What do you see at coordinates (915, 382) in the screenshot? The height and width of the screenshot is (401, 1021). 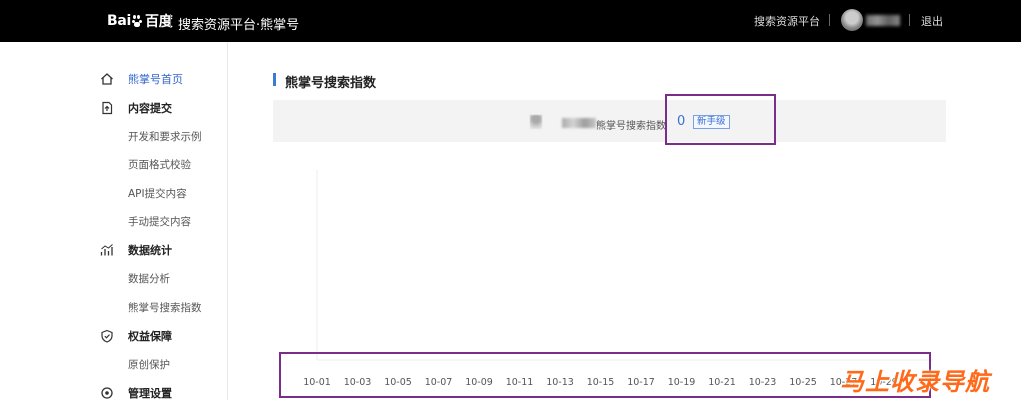 I see `watermark: 马上收录导航` at bounding box center [915, 382].